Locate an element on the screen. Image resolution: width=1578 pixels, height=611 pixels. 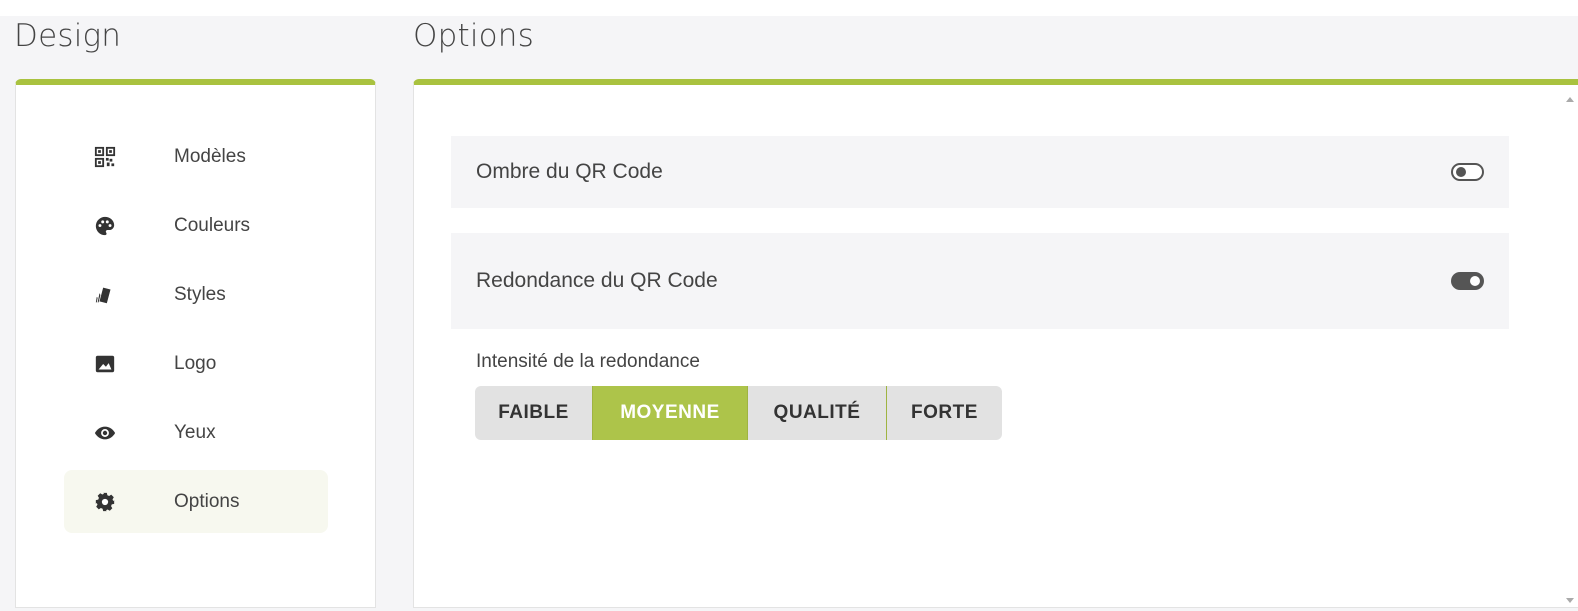
intensity-segmented-control: FAIBLE MOYENNE QUALITÉ FORTE is located at coordinates (738, 413).